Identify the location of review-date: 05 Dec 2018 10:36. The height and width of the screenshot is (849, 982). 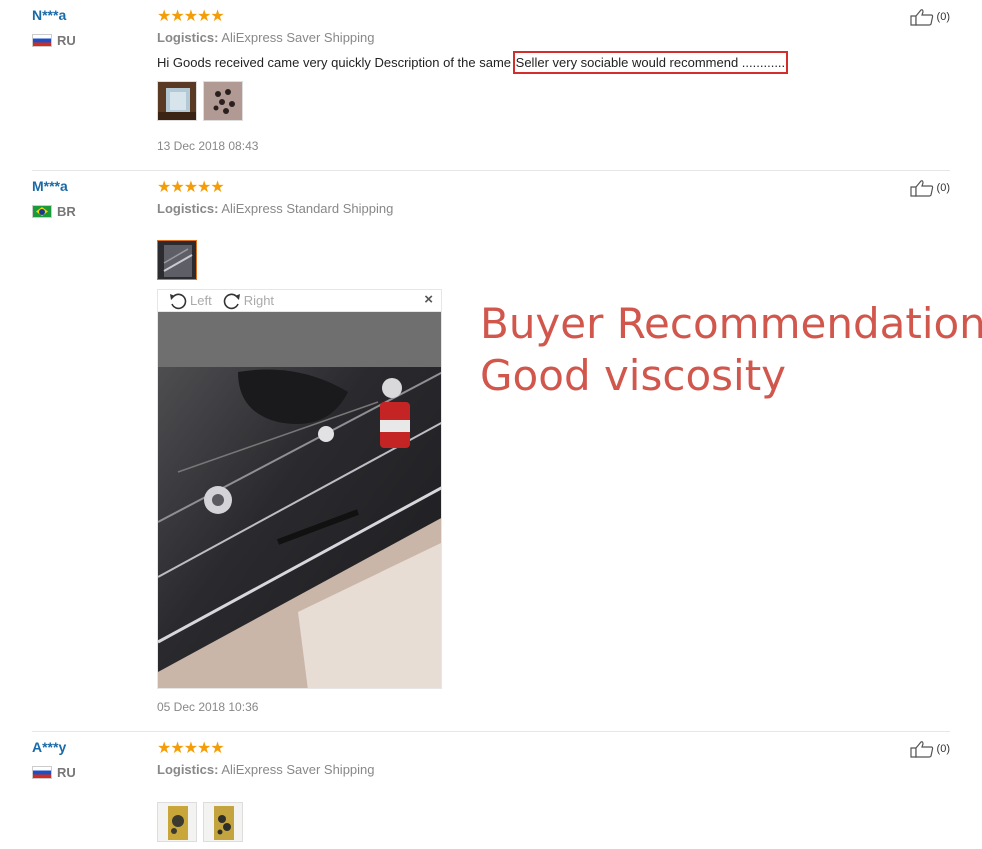
(208, 707).